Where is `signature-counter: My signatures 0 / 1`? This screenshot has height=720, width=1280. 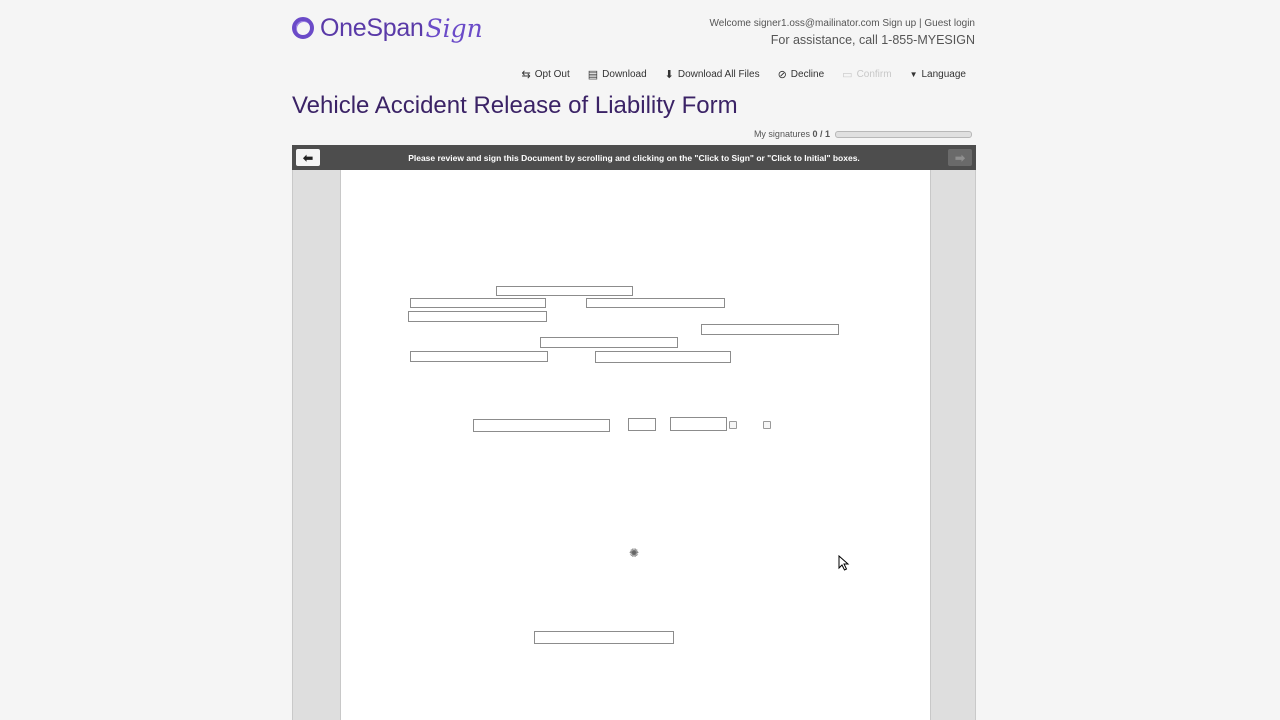 signature-counter: My signatures 0 / 1 is located at coordinates (792, 134).